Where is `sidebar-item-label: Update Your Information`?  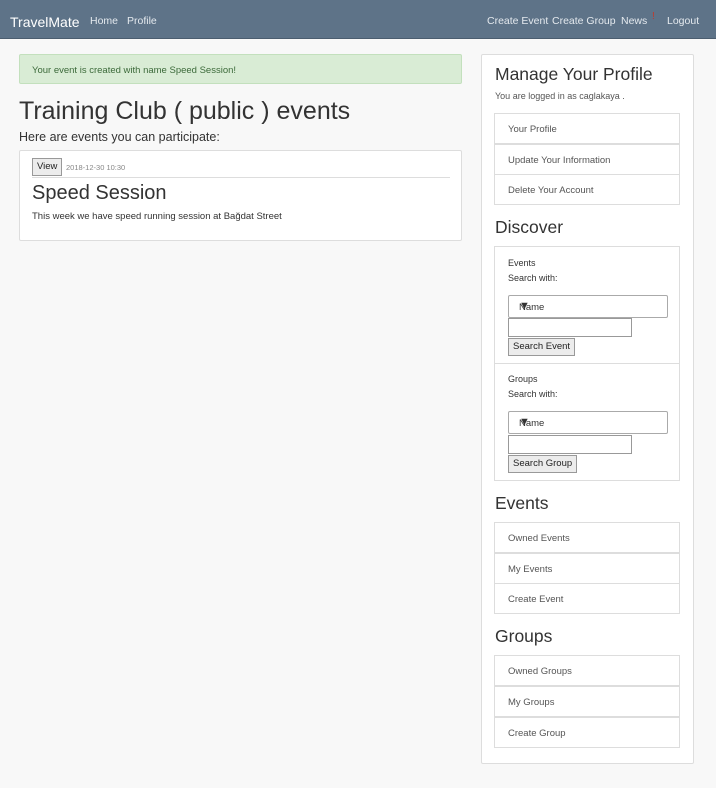
sidebar-item-label: Update Your Information is located at coordinates (559, 160).